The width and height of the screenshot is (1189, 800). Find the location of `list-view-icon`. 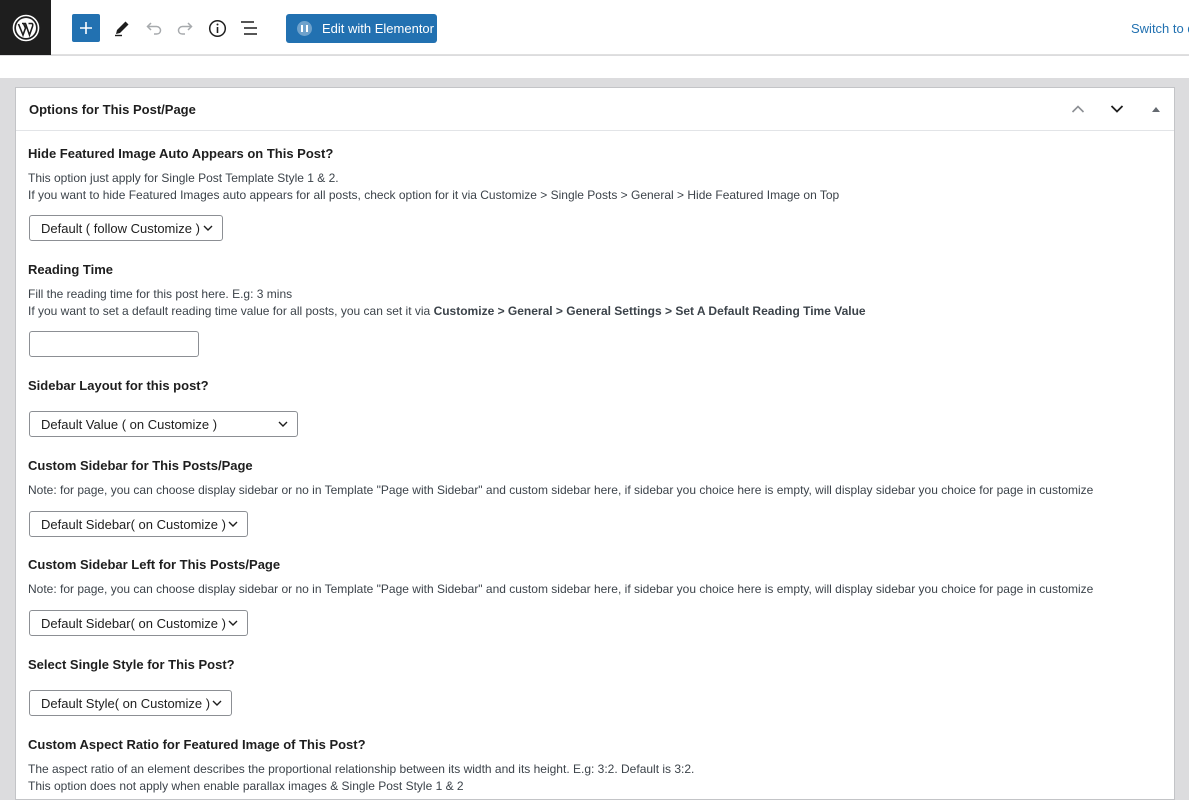

list-view-icon is located at coordinates (249, 28).